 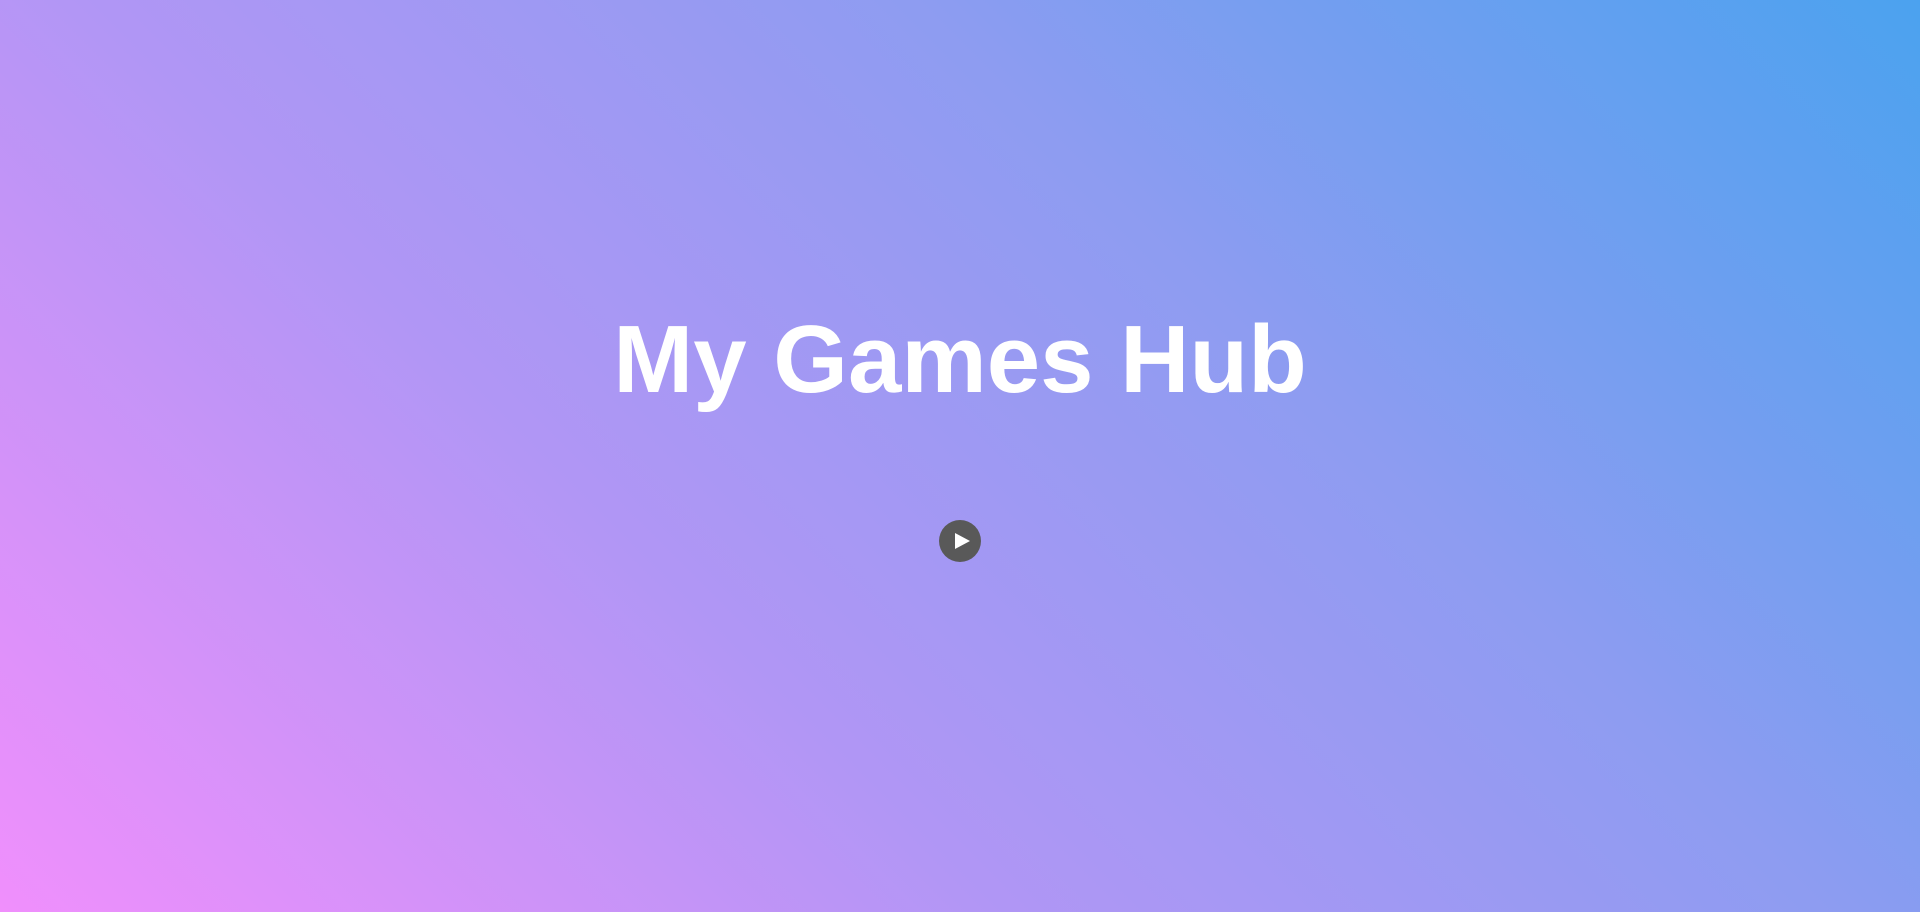 I want to click on page-title: My Games Hub, so click(x=960, y=359).